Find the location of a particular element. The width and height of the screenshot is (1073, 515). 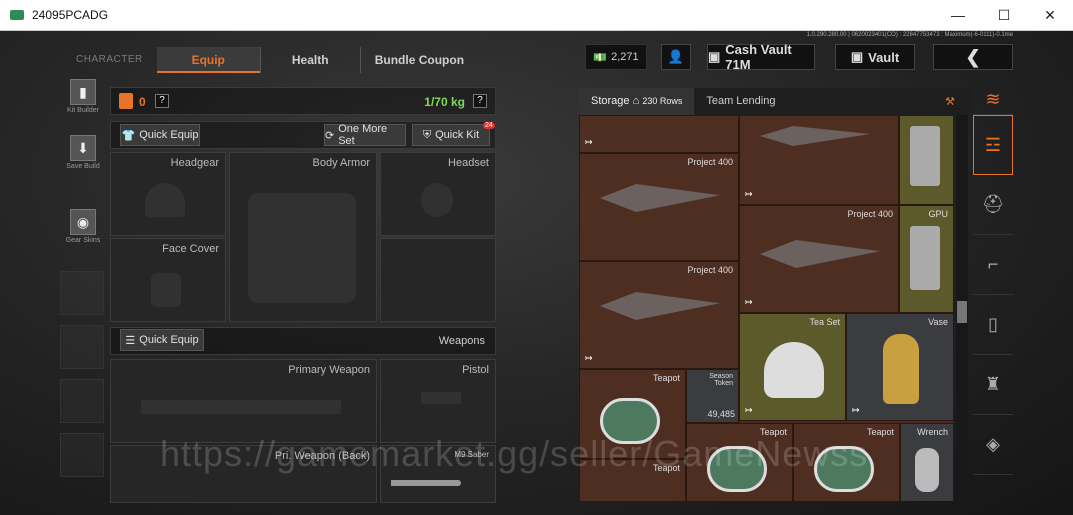

button-label: One More Set is located at coordinates (363, 135).